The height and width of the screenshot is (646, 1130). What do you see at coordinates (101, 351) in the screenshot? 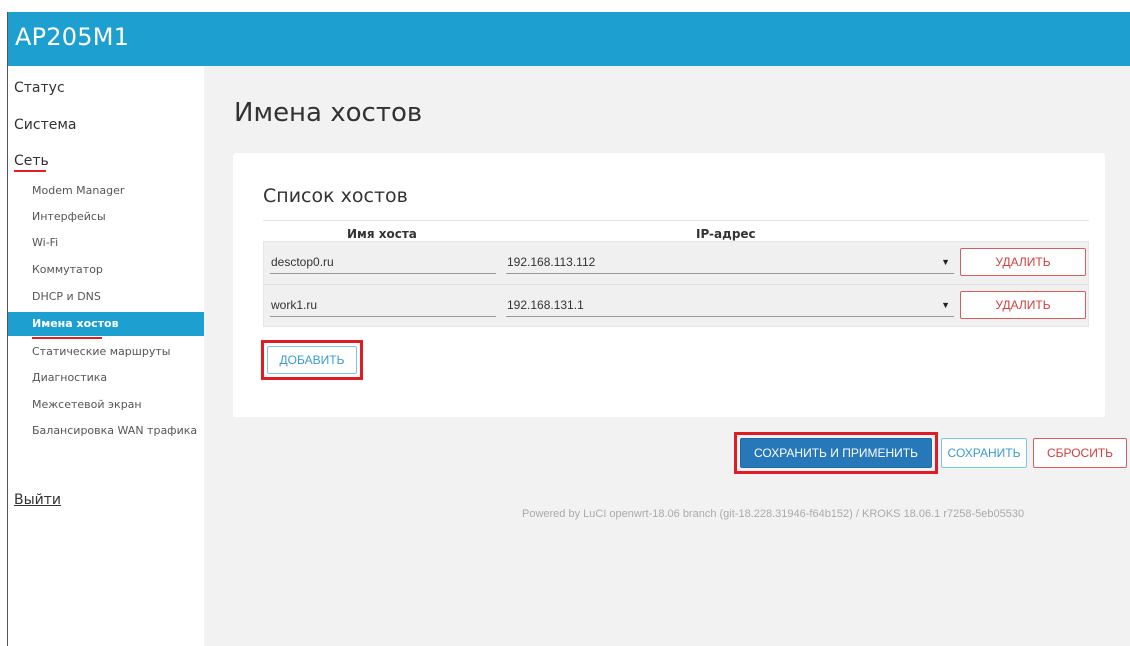
I see `sidebar-item-static-routes: Статические маршруты` at bounding box center [101, 351].